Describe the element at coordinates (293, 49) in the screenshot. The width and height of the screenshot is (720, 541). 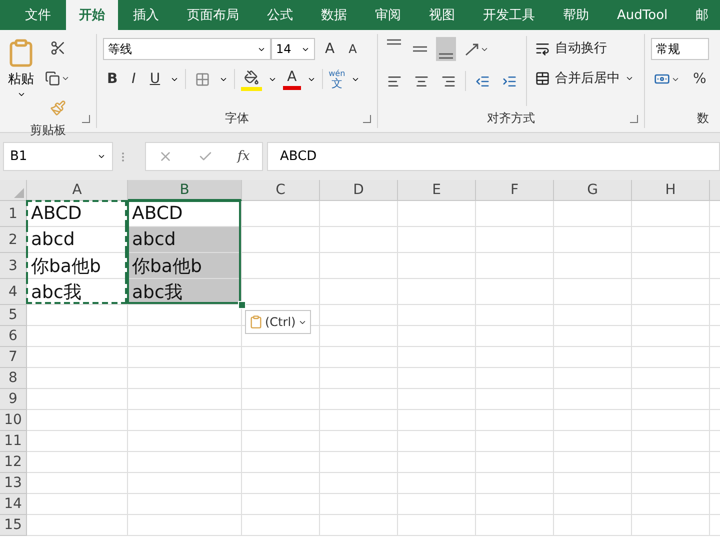
I see `font-size-field: 14` at that location.